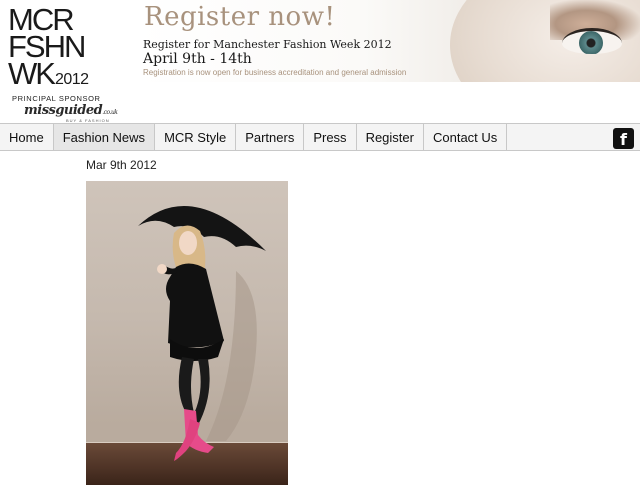 This screenshot has width=640, height=486. Describe the element at coordinates (110, 112) in the screenshot. I see `sponsor-brand-suffix: .co.uk` at that location.